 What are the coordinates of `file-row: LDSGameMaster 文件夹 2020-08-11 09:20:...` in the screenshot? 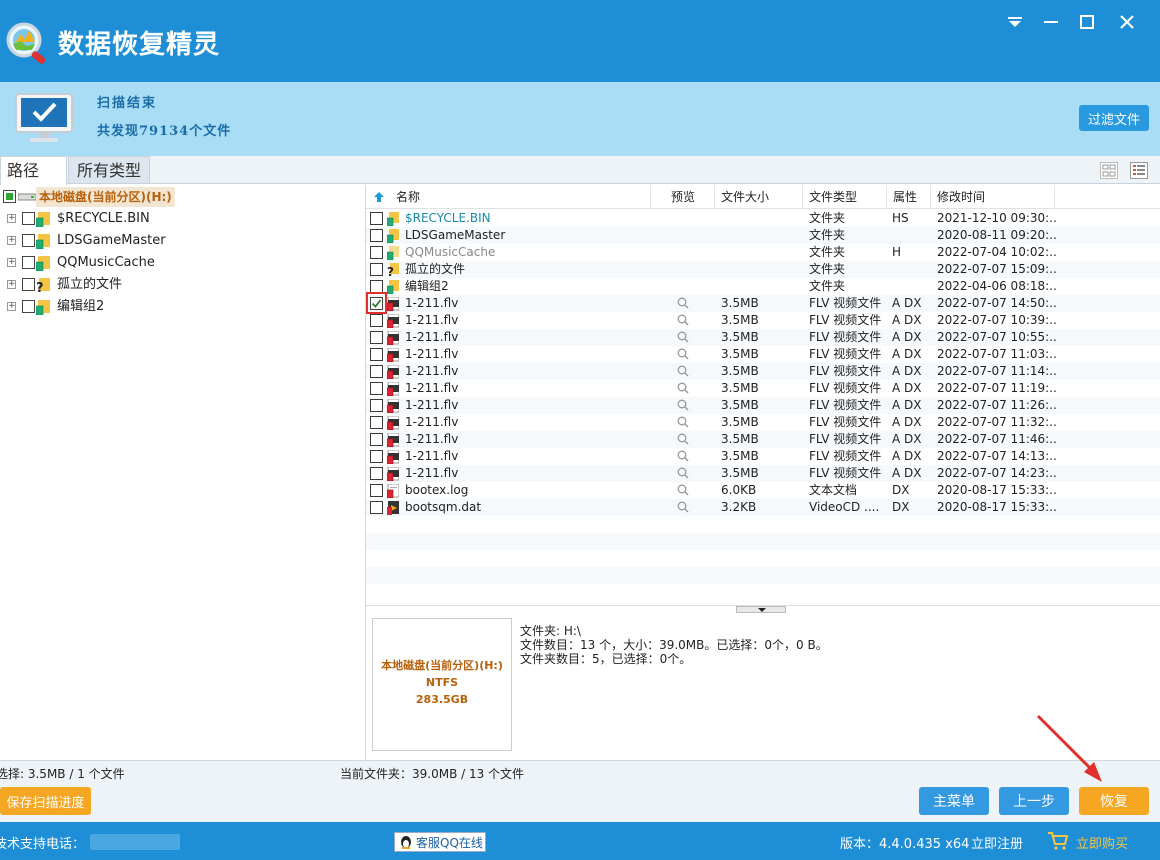 It's located at (763, 235).